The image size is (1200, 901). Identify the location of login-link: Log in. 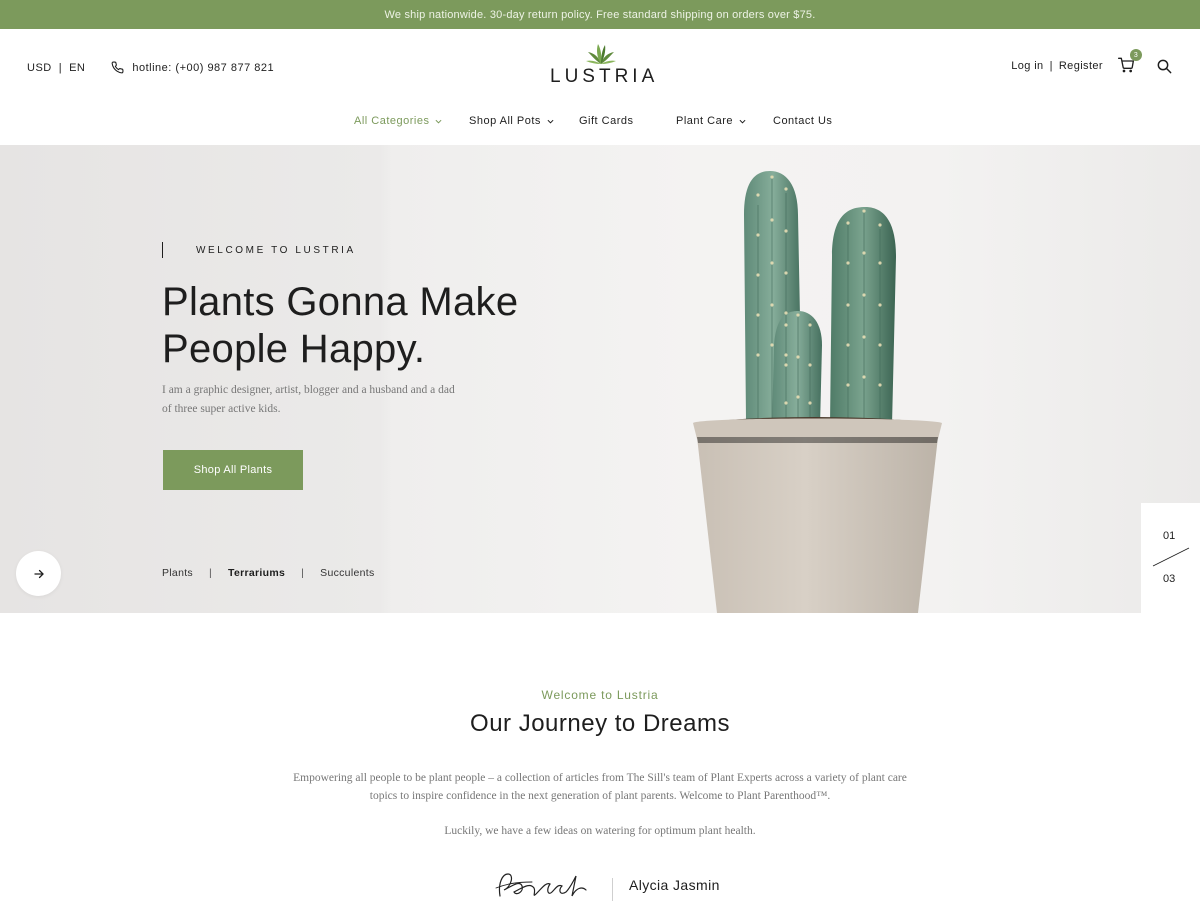
(1027, 66).